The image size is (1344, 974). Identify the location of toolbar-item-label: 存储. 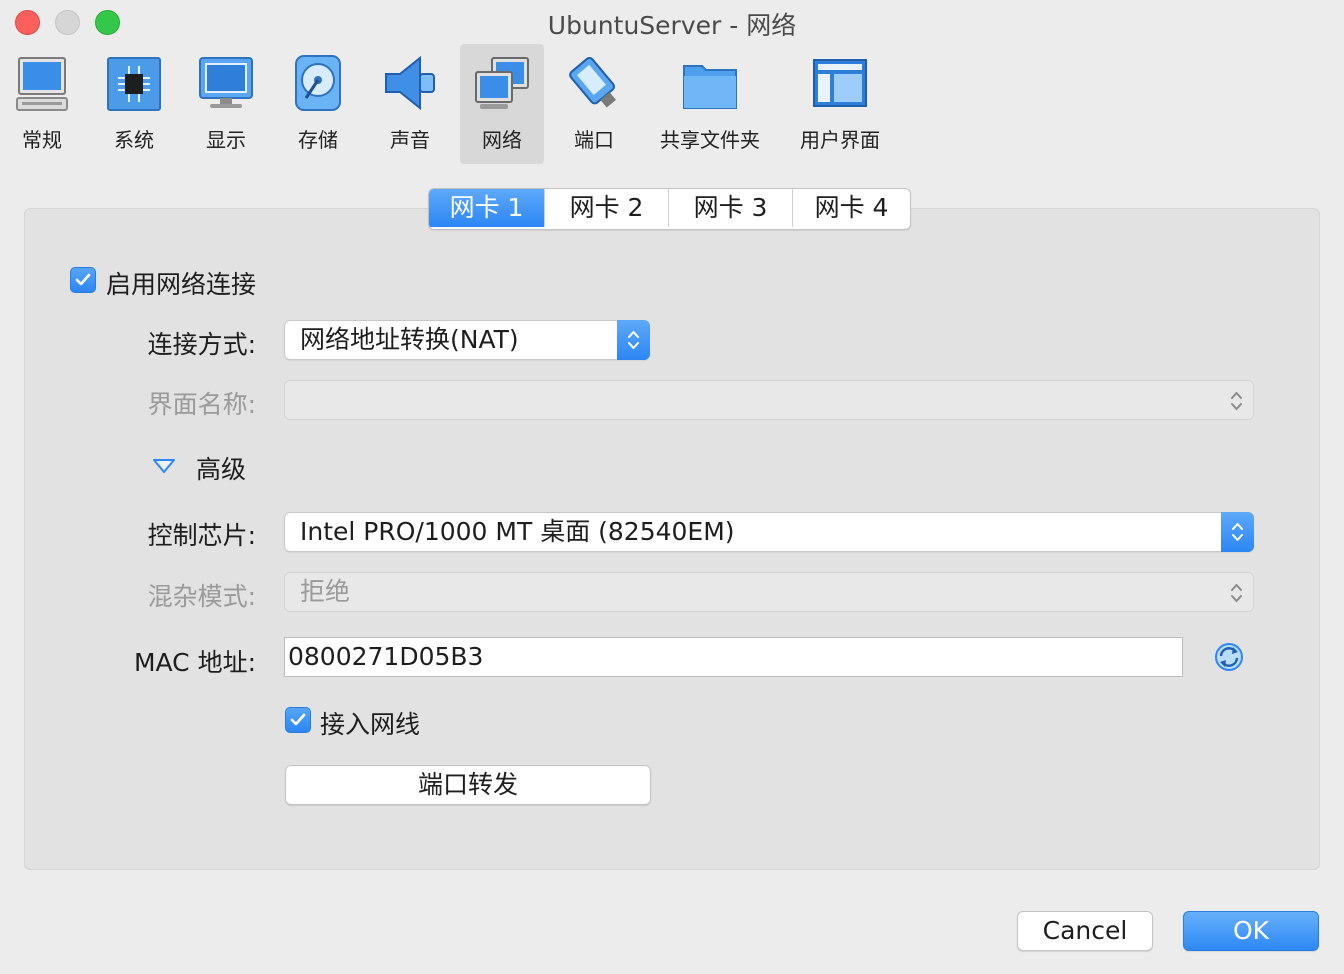
(318, 140).